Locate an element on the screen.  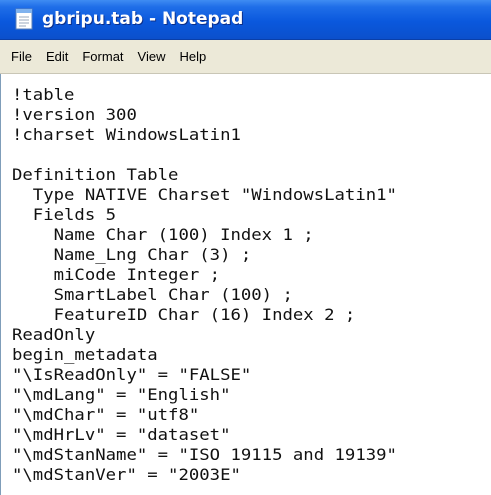
menu-file: File is located at coordinates (19, 57).